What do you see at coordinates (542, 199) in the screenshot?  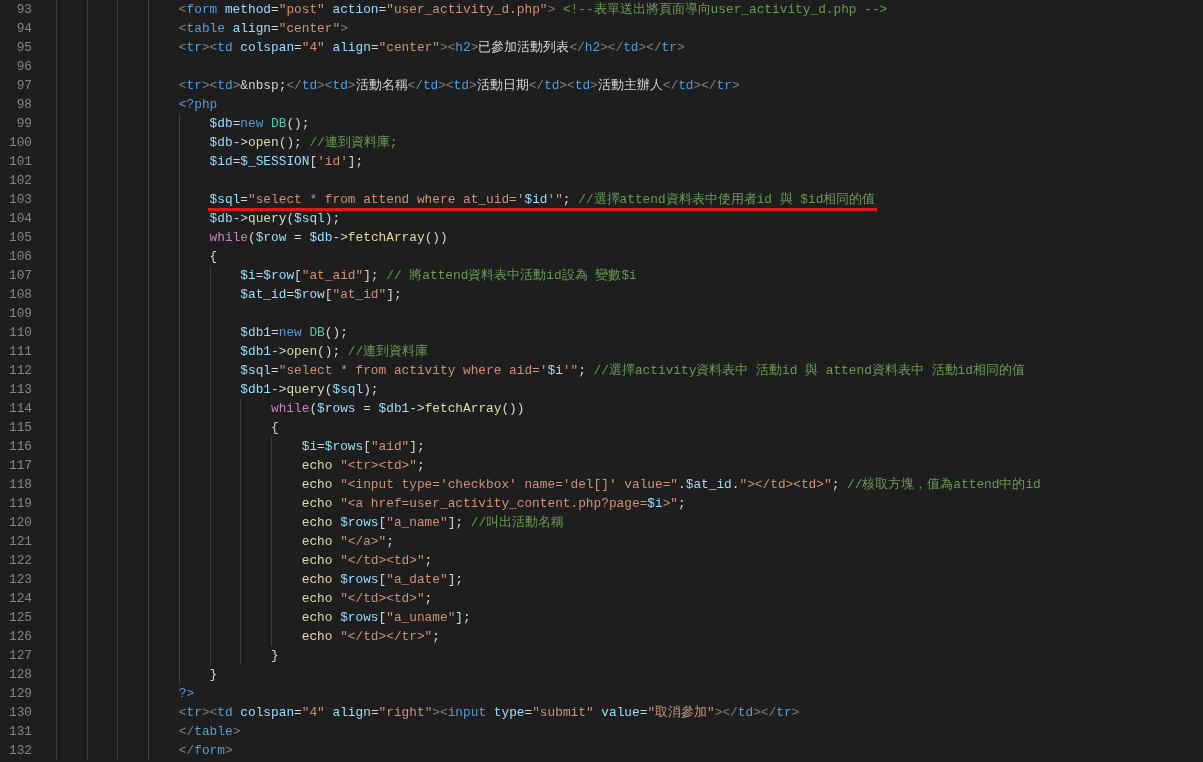 I see `code-line: $sql="select * from attend where at_uid='$id'"; //選擇attend資料表中使用者id 與 $id相同的值` at bounding box center [542, 199].